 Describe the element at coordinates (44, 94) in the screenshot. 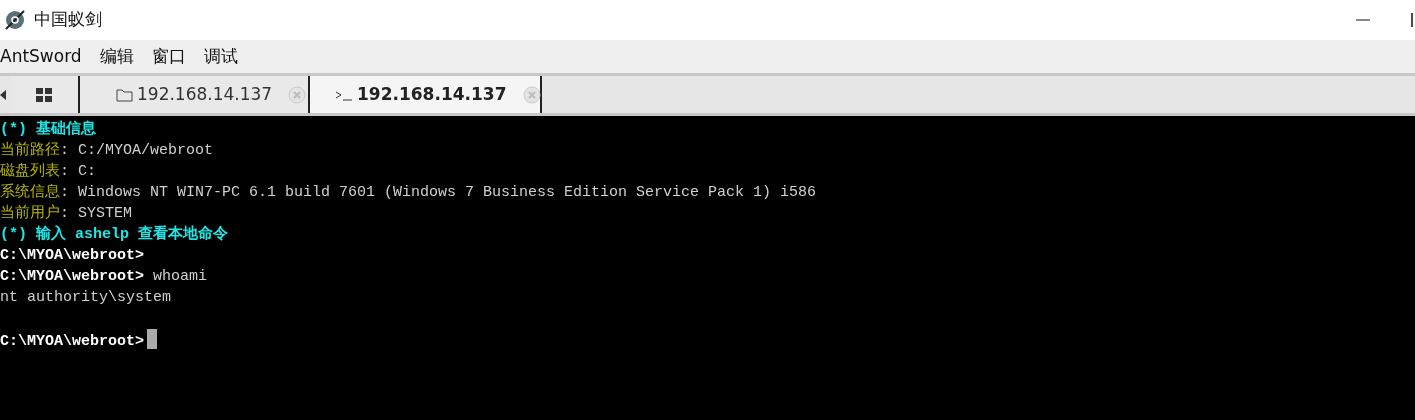

I see `grid-icon` at that location.